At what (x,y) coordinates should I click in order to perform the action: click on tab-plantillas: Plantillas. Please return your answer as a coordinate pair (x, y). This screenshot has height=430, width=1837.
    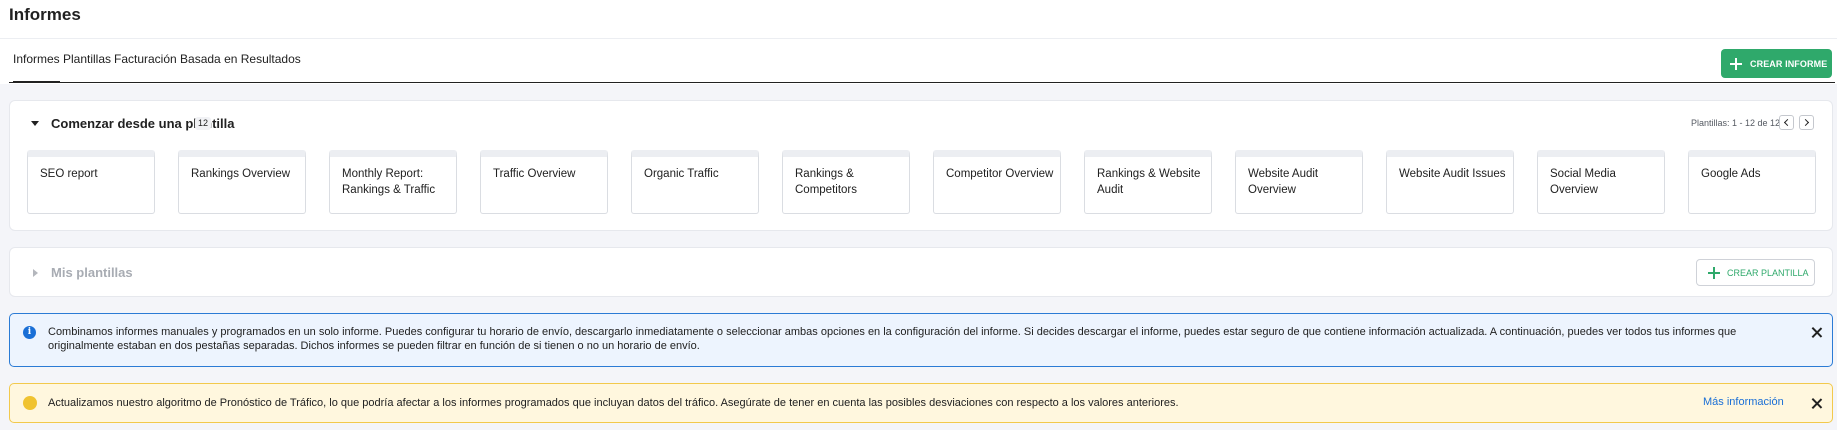
    Looking at the image, I should click on (87, 67).